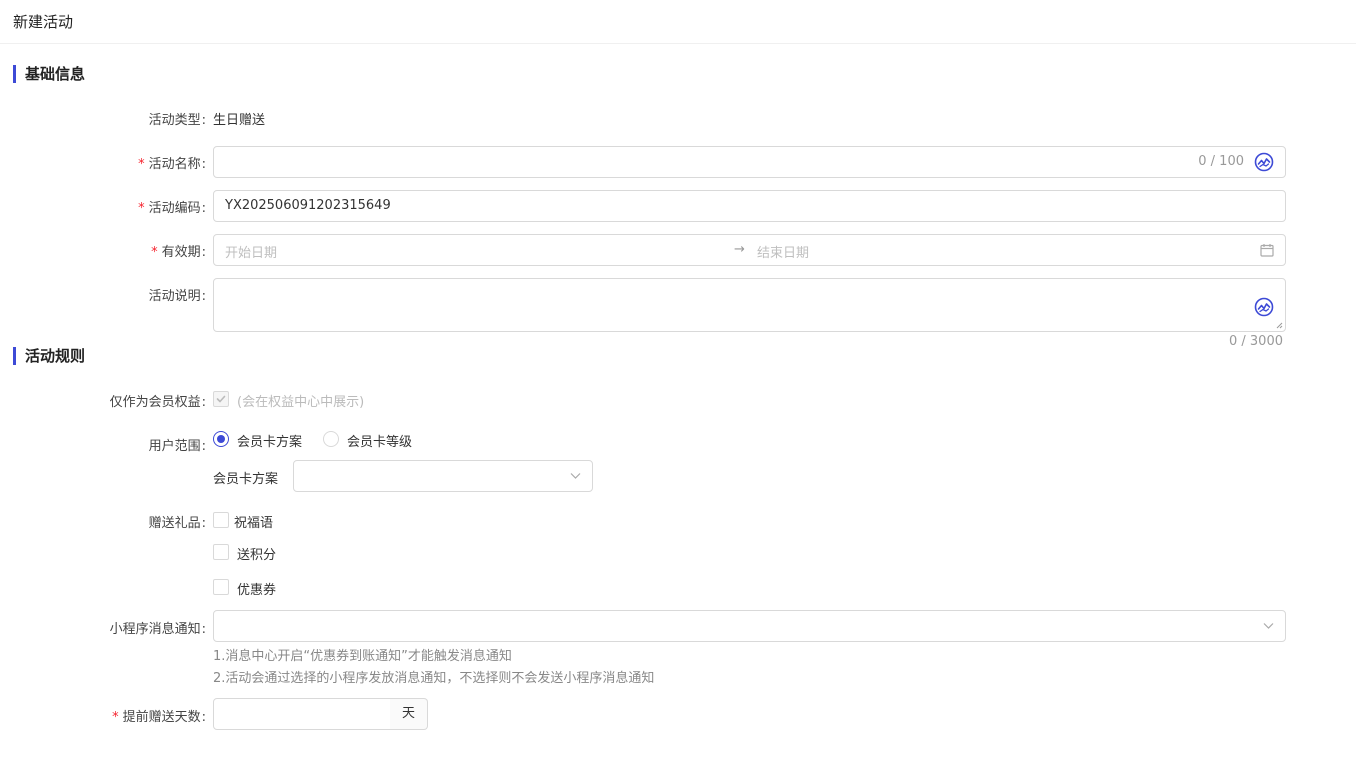  What do you see at coordinates (749, 626) in the screenshot?
I see `mini-notice-select` at bounding box center [749, 626].